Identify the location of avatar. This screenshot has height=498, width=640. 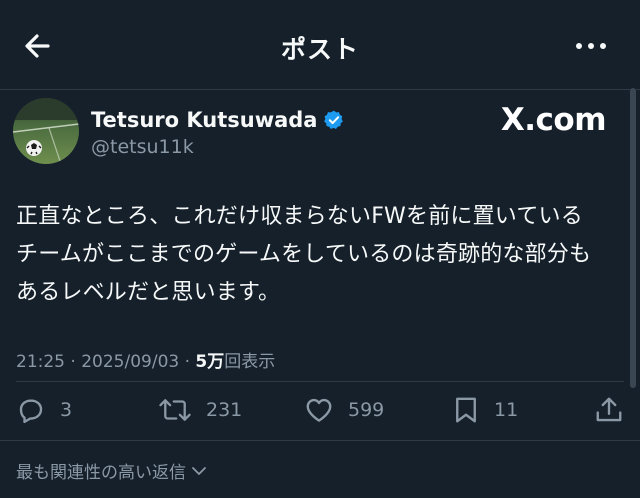
(46, 131).